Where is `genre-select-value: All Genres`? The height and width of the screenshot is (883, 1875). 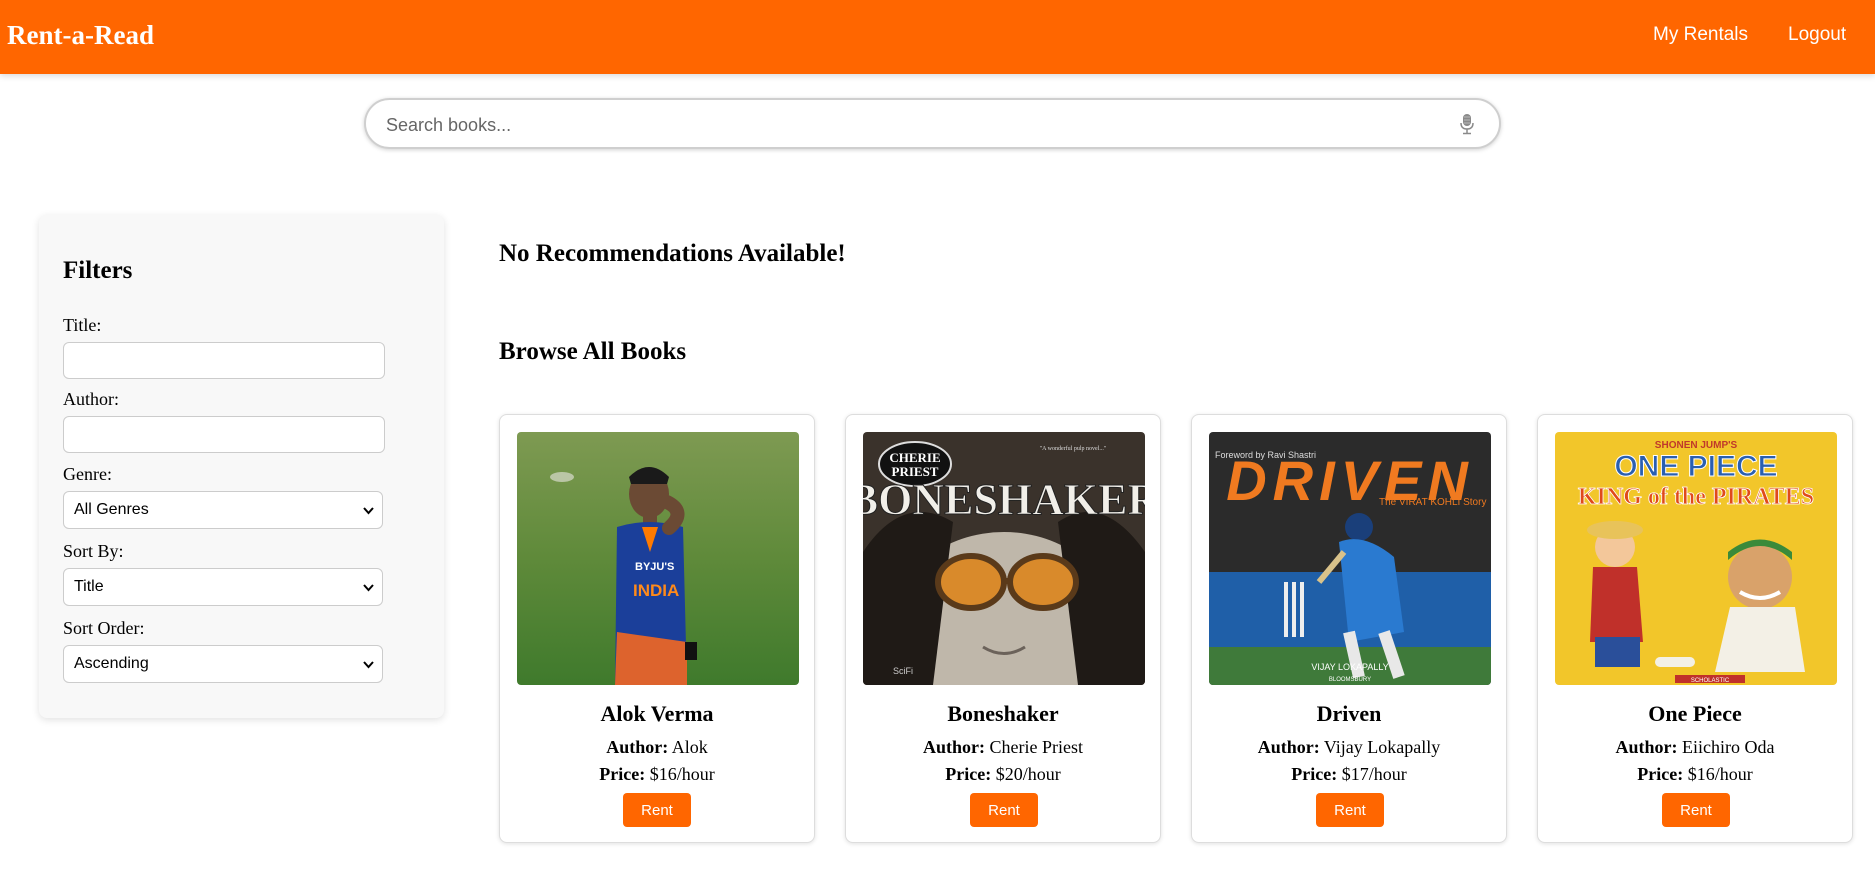
genre-select-value: All Genres is located at coordinates (111, 509).